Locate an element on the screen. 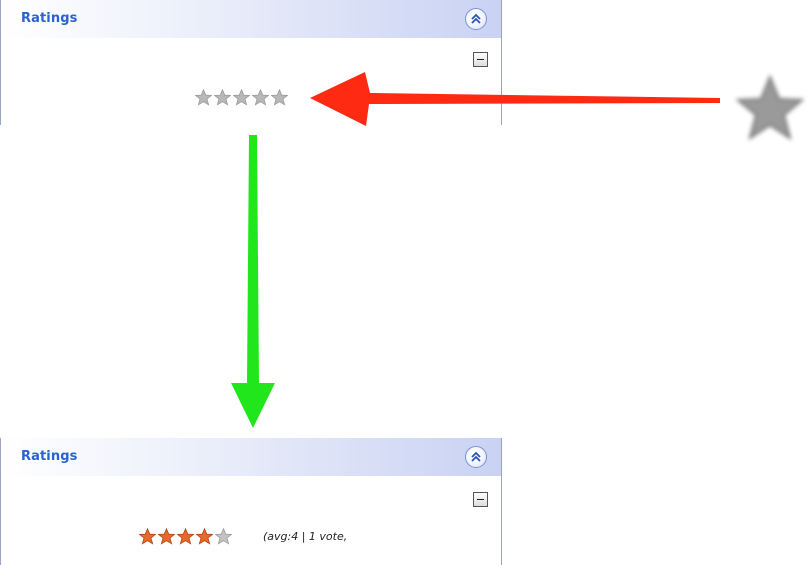 This screenshot has height=565, width=809. ratings-panel-top: Ratings is located at coordinates (251, 62).